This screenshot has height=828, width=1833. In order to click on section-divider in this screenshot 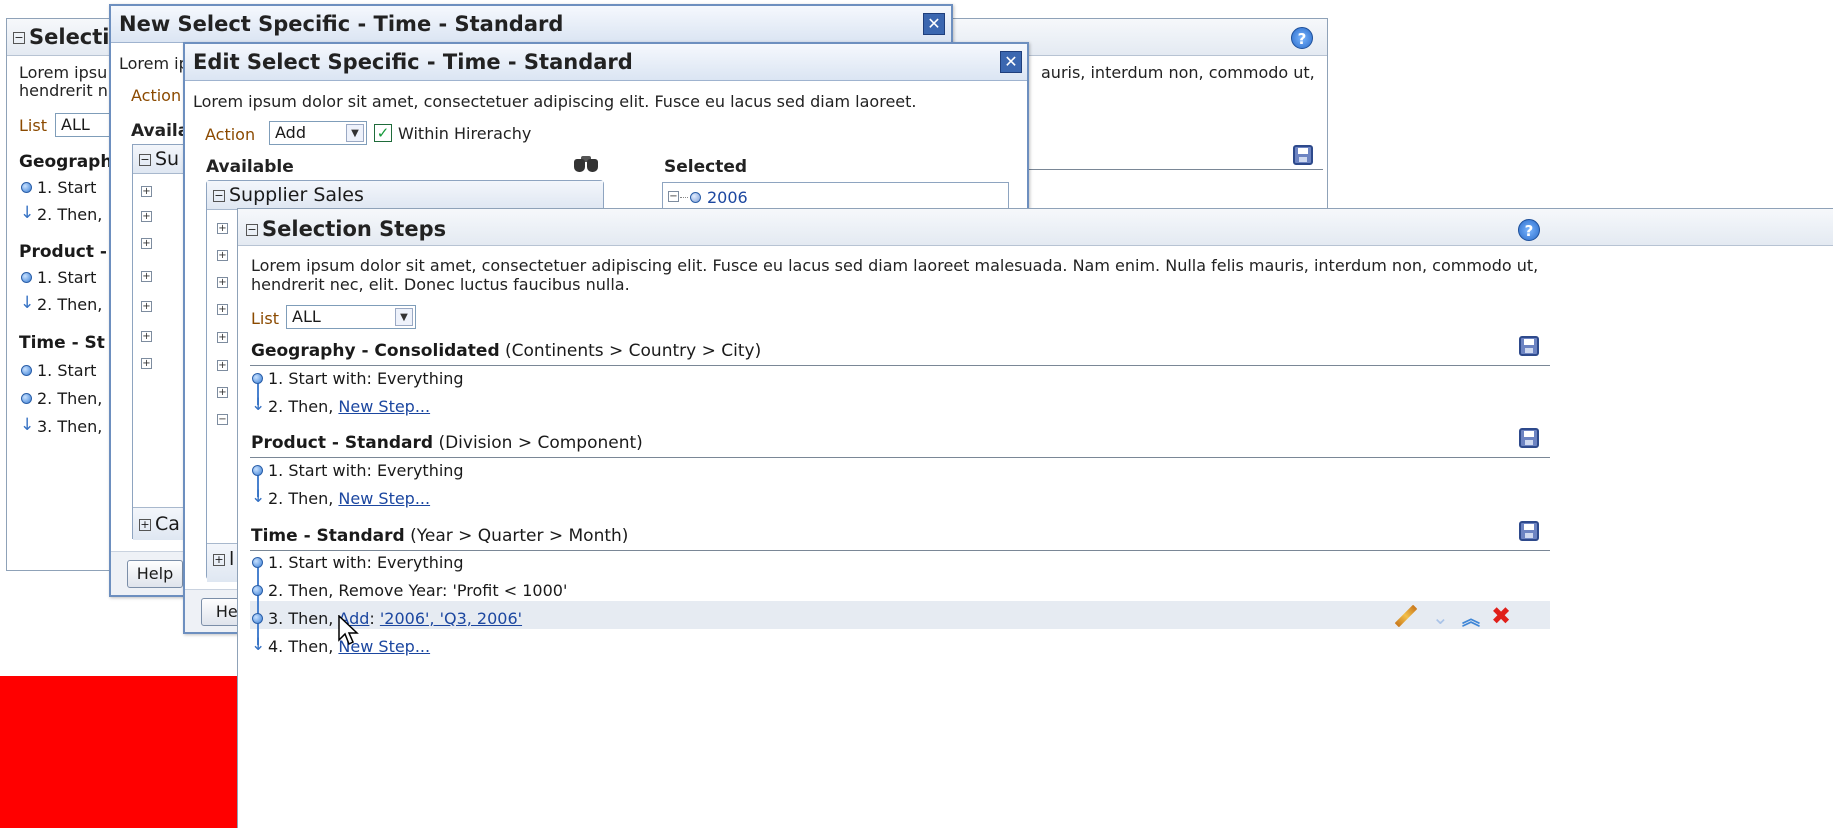, I will do `click(900, 550)`.